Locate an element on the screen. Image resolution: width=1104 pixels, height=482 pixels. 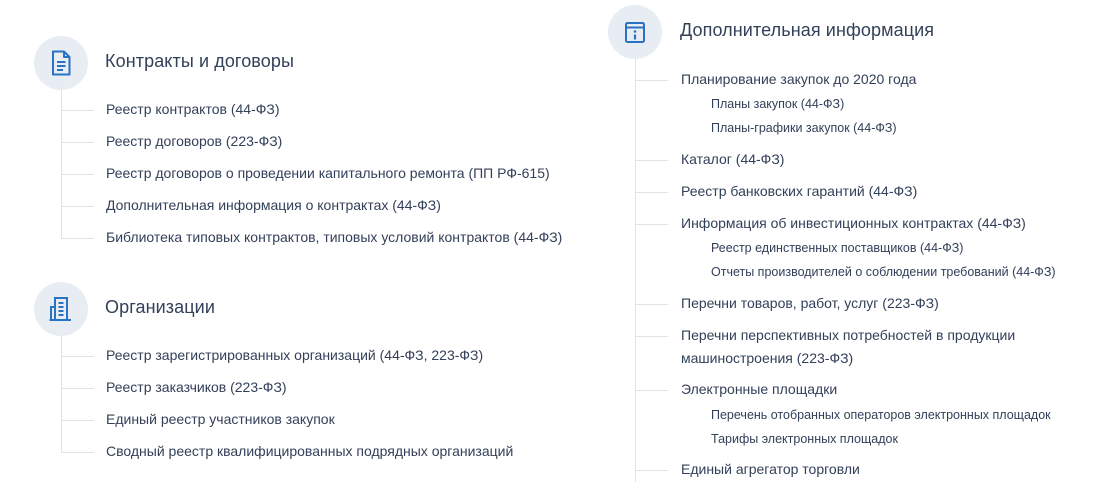
contracts-item-1: Реестр контрактов (44-ФЗ) is located at coordinates (170, 109).